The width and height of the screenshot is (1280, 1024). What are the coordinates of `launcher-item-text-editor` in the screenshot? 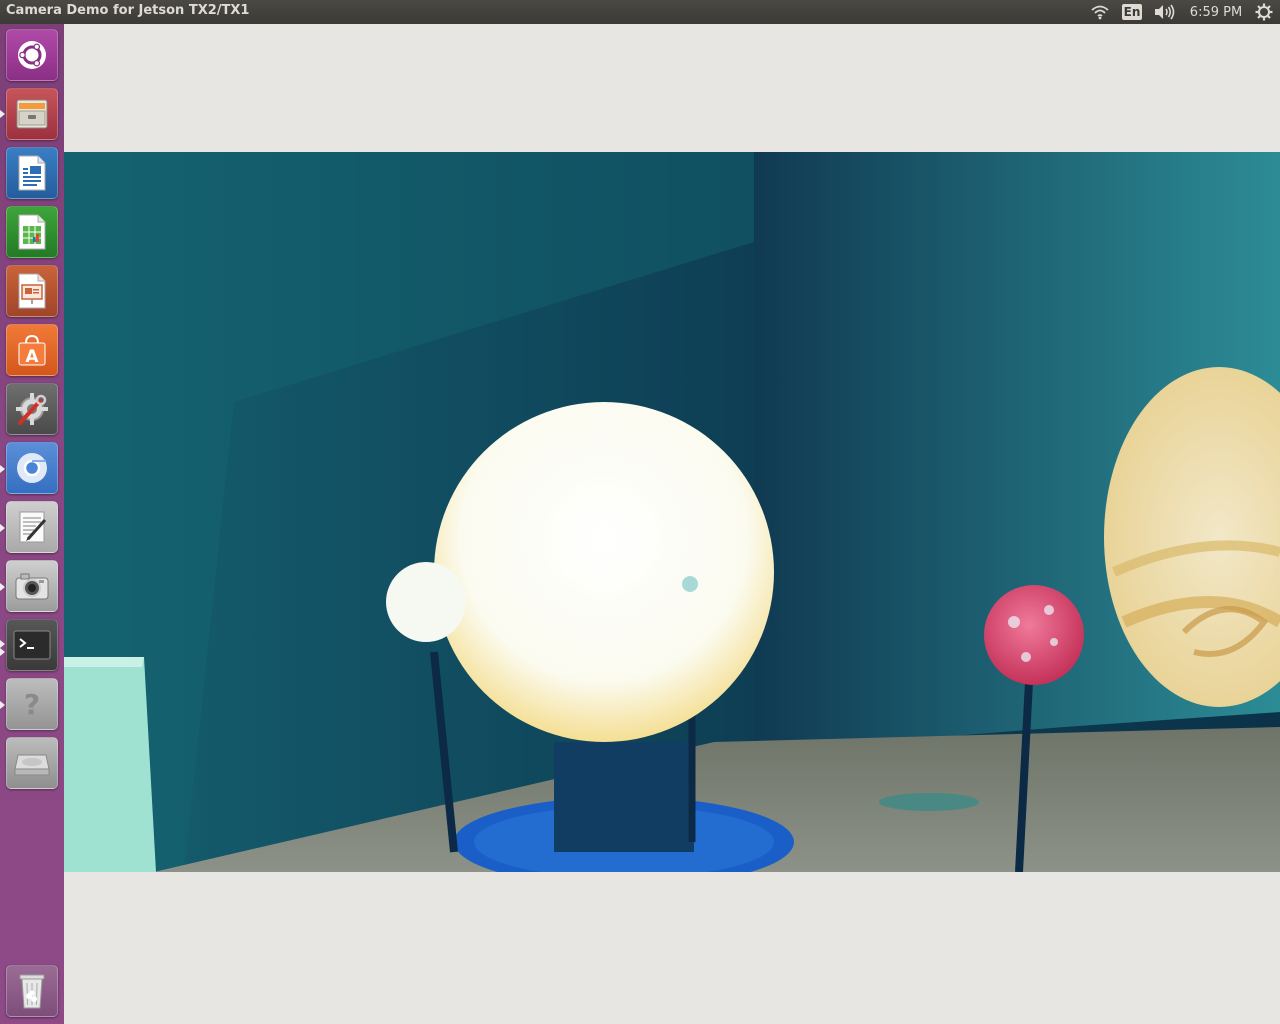 It's located at (32, 527).